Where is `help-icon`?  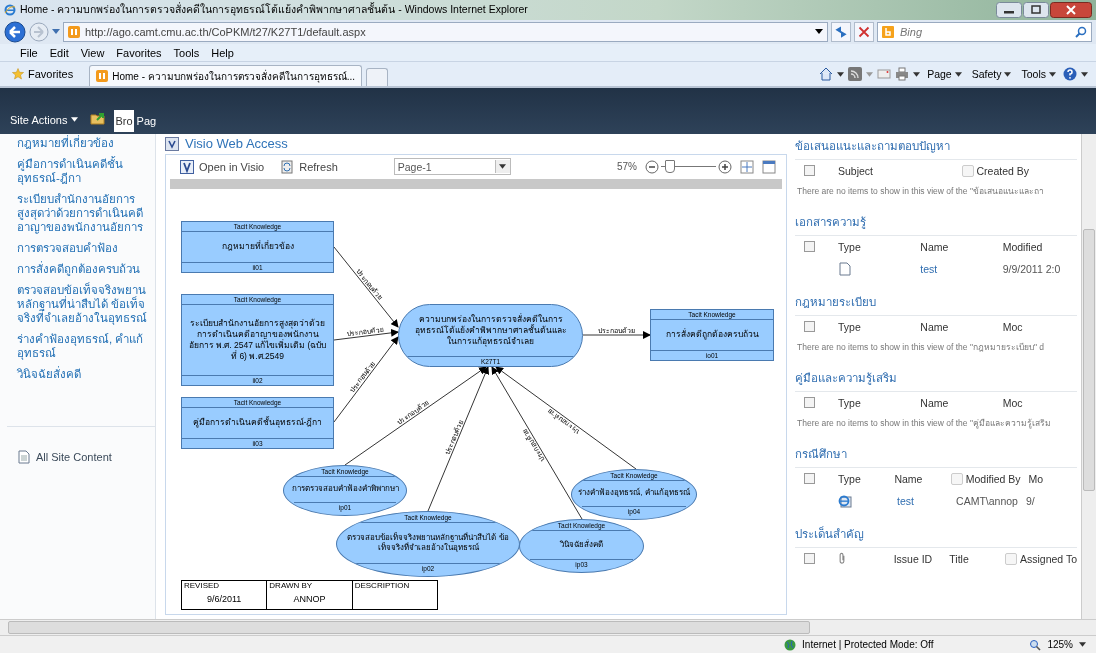 help-icon is located at coordinates (1070, 74).